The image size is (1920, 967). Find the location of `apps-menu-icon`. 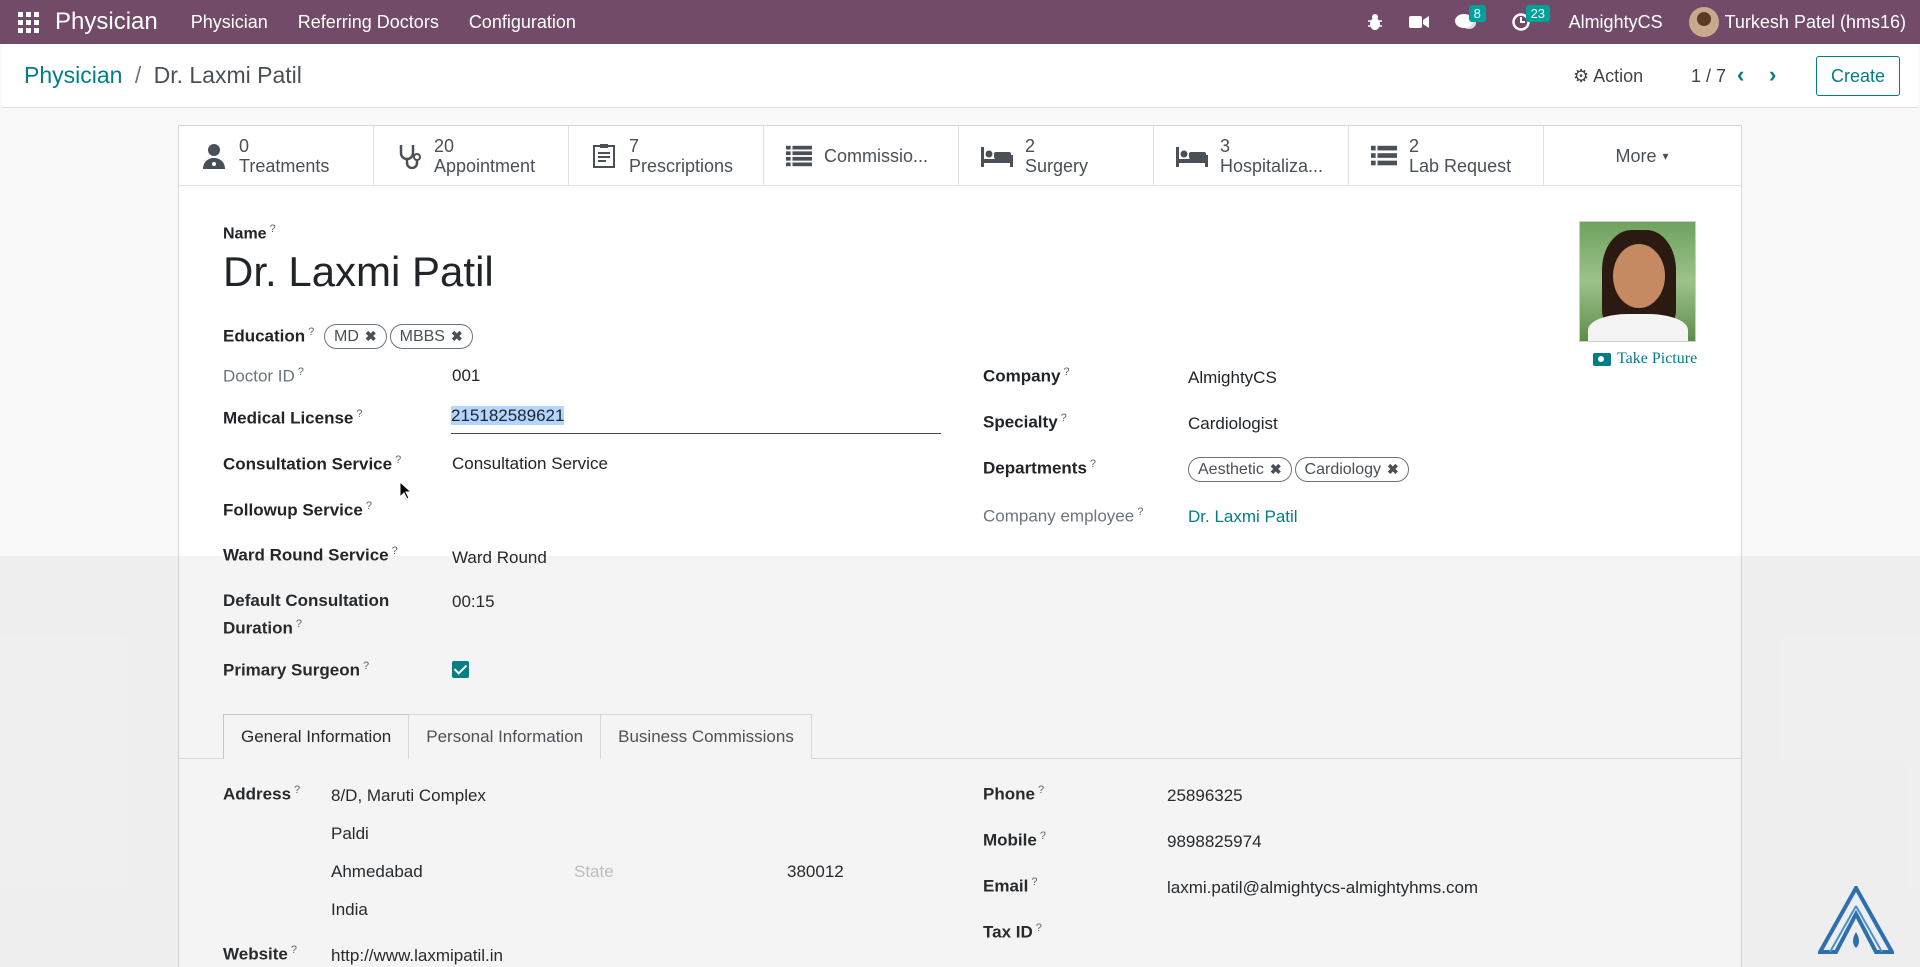

apps-menu-icon is located at coordinates (28, 22).